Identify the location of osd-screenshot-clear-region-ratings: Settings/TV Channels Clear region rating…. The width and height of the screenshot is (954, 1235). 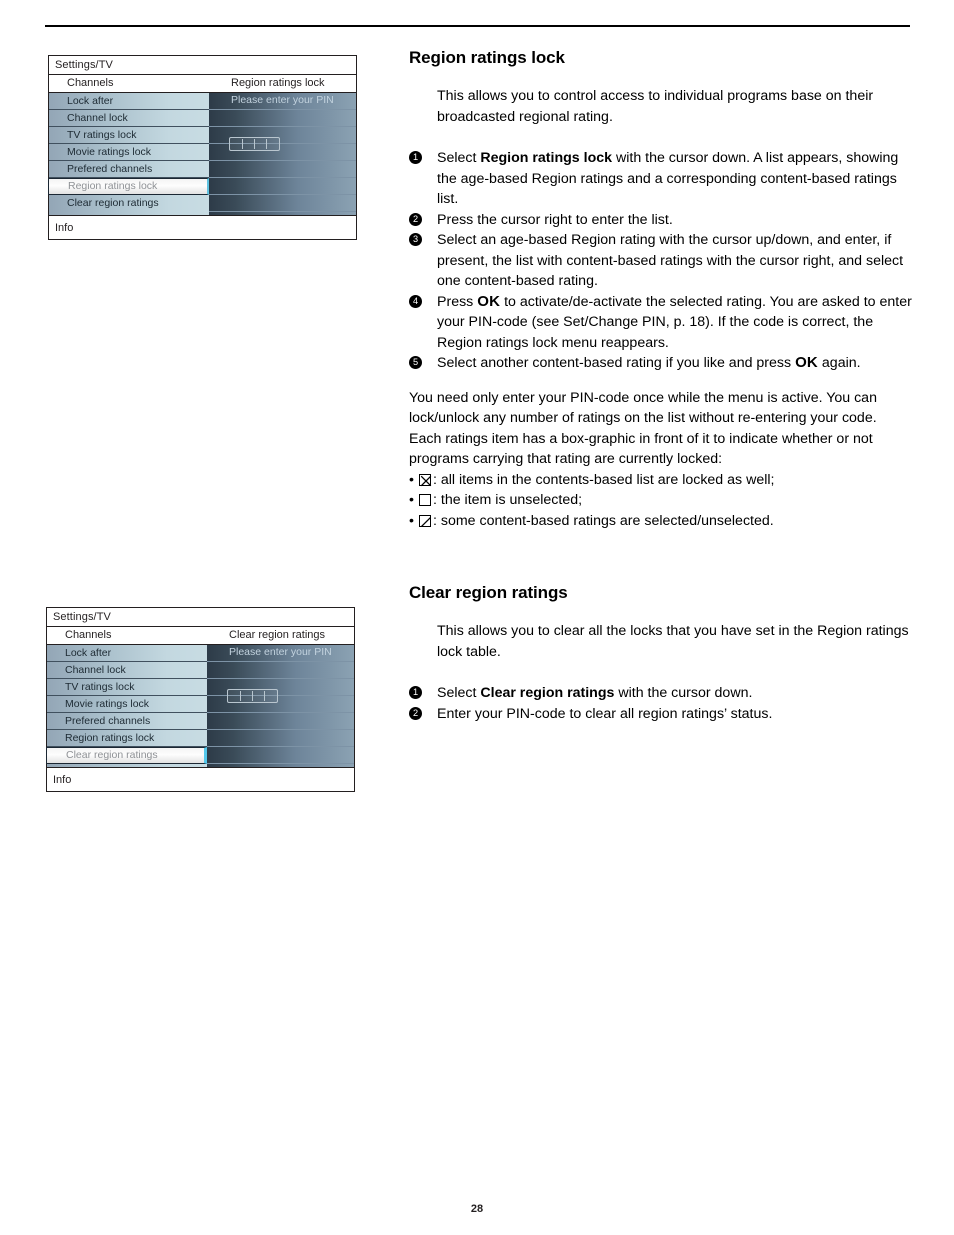
(200, 699).